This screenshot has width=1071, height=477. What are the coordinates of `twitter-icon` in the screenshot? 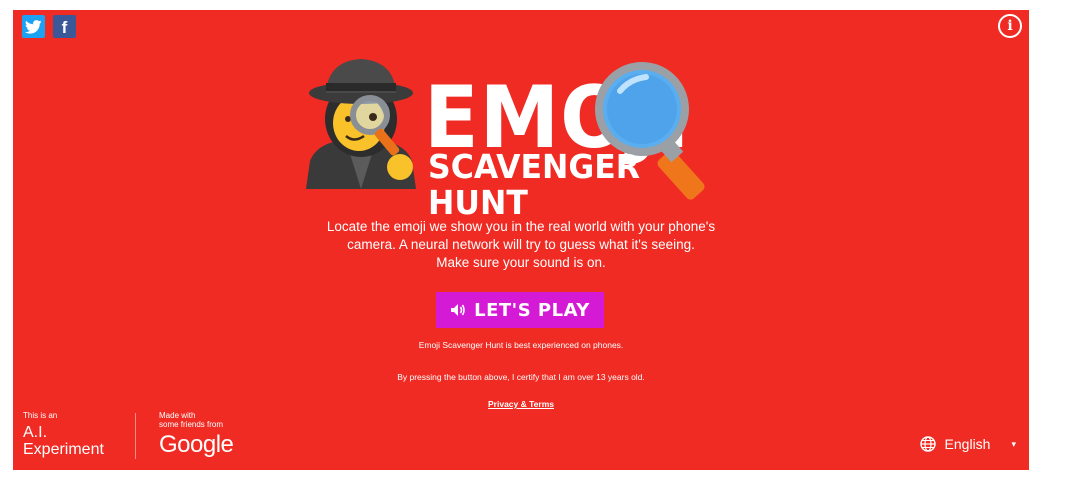 It's located at (33, 26).